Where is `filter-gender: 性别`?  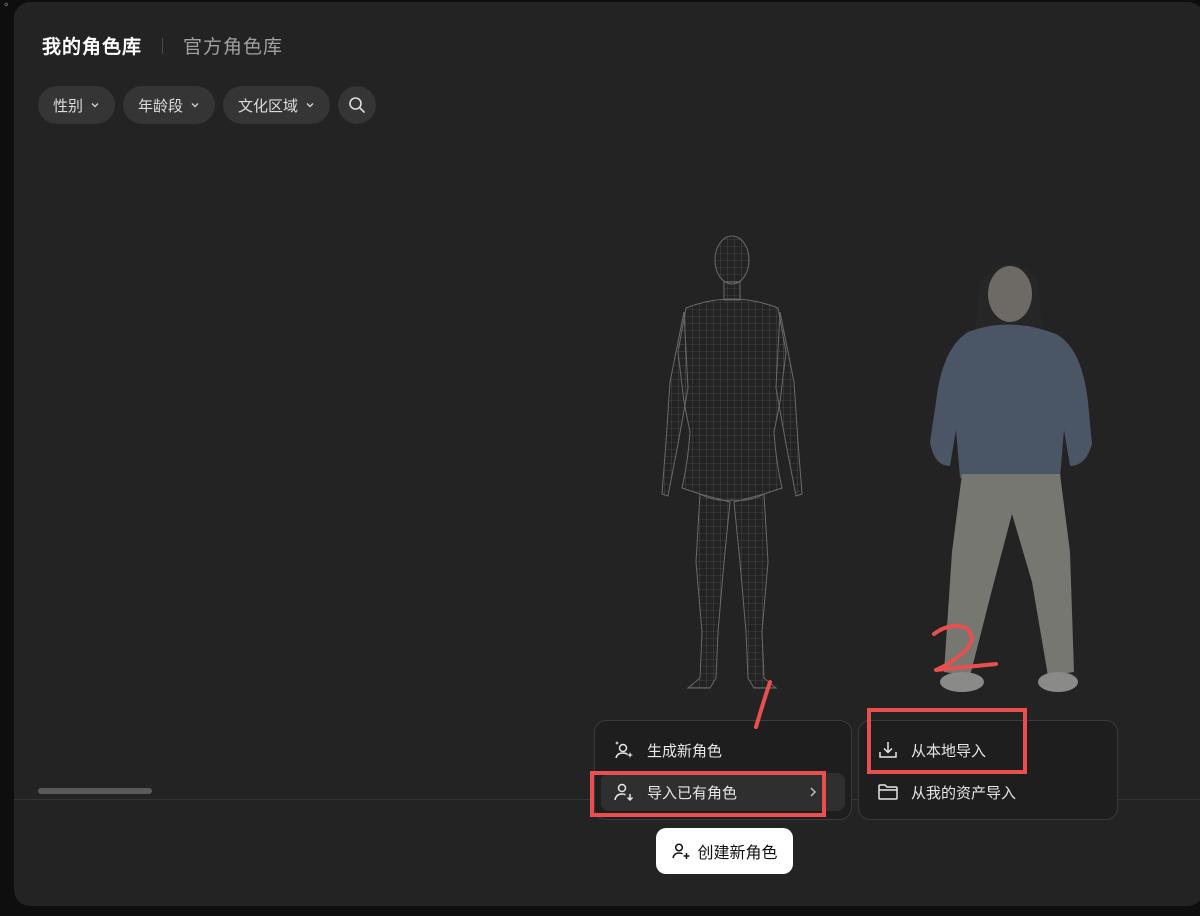 filter-gender: 性别 is located at coordinates (77, 105).